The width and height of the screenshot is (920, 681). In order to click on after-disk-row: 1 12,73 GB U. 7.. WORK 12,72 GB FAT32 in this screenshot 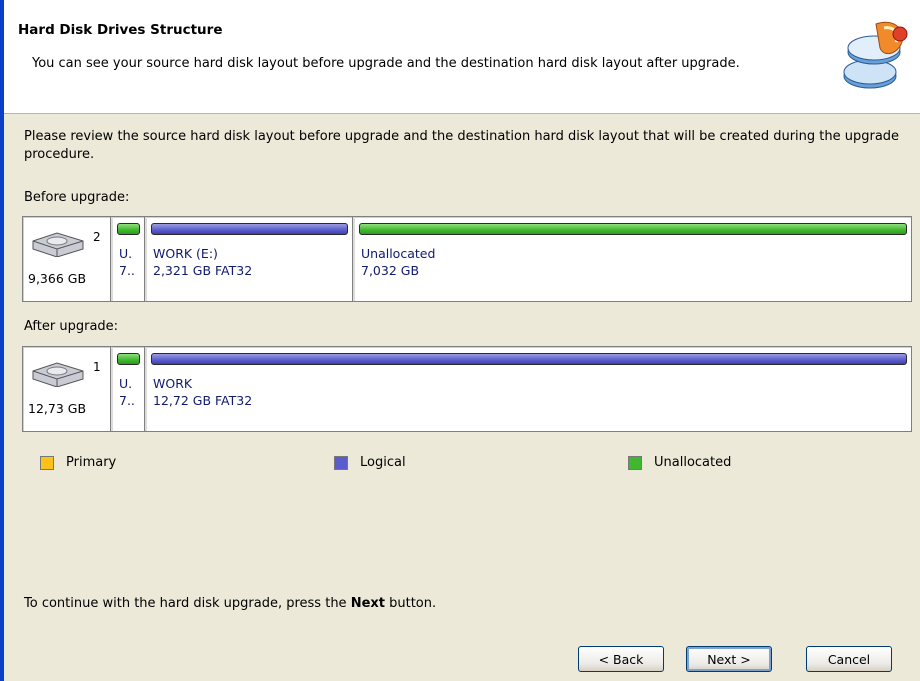, I will do `click(467, 389)`.